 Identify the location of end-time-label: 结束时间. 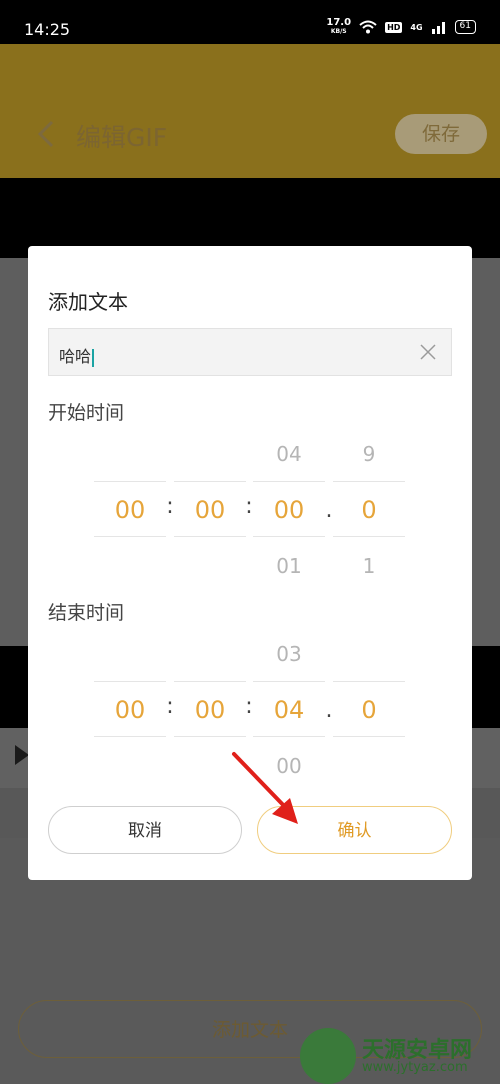
(86, 613).